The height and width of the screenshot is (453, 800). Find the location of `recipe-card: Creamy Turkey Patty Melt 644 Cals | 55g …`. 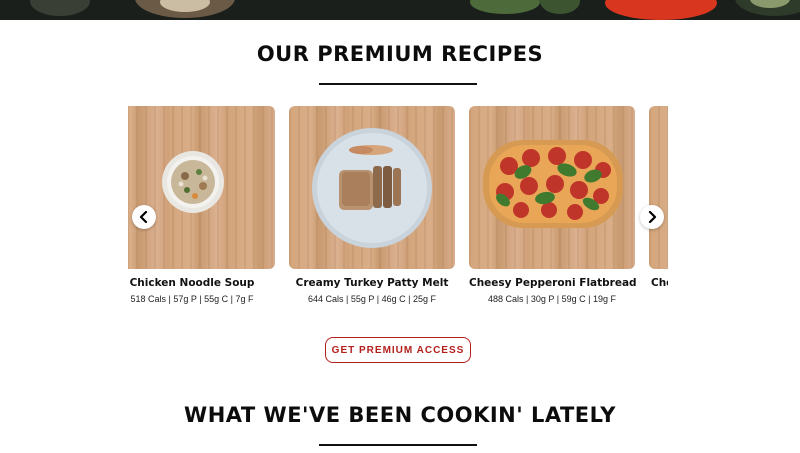

recipe-card: Creamy Turkey Patty Melt 644 Cals | 55g … is located at coordinates (372, 205).